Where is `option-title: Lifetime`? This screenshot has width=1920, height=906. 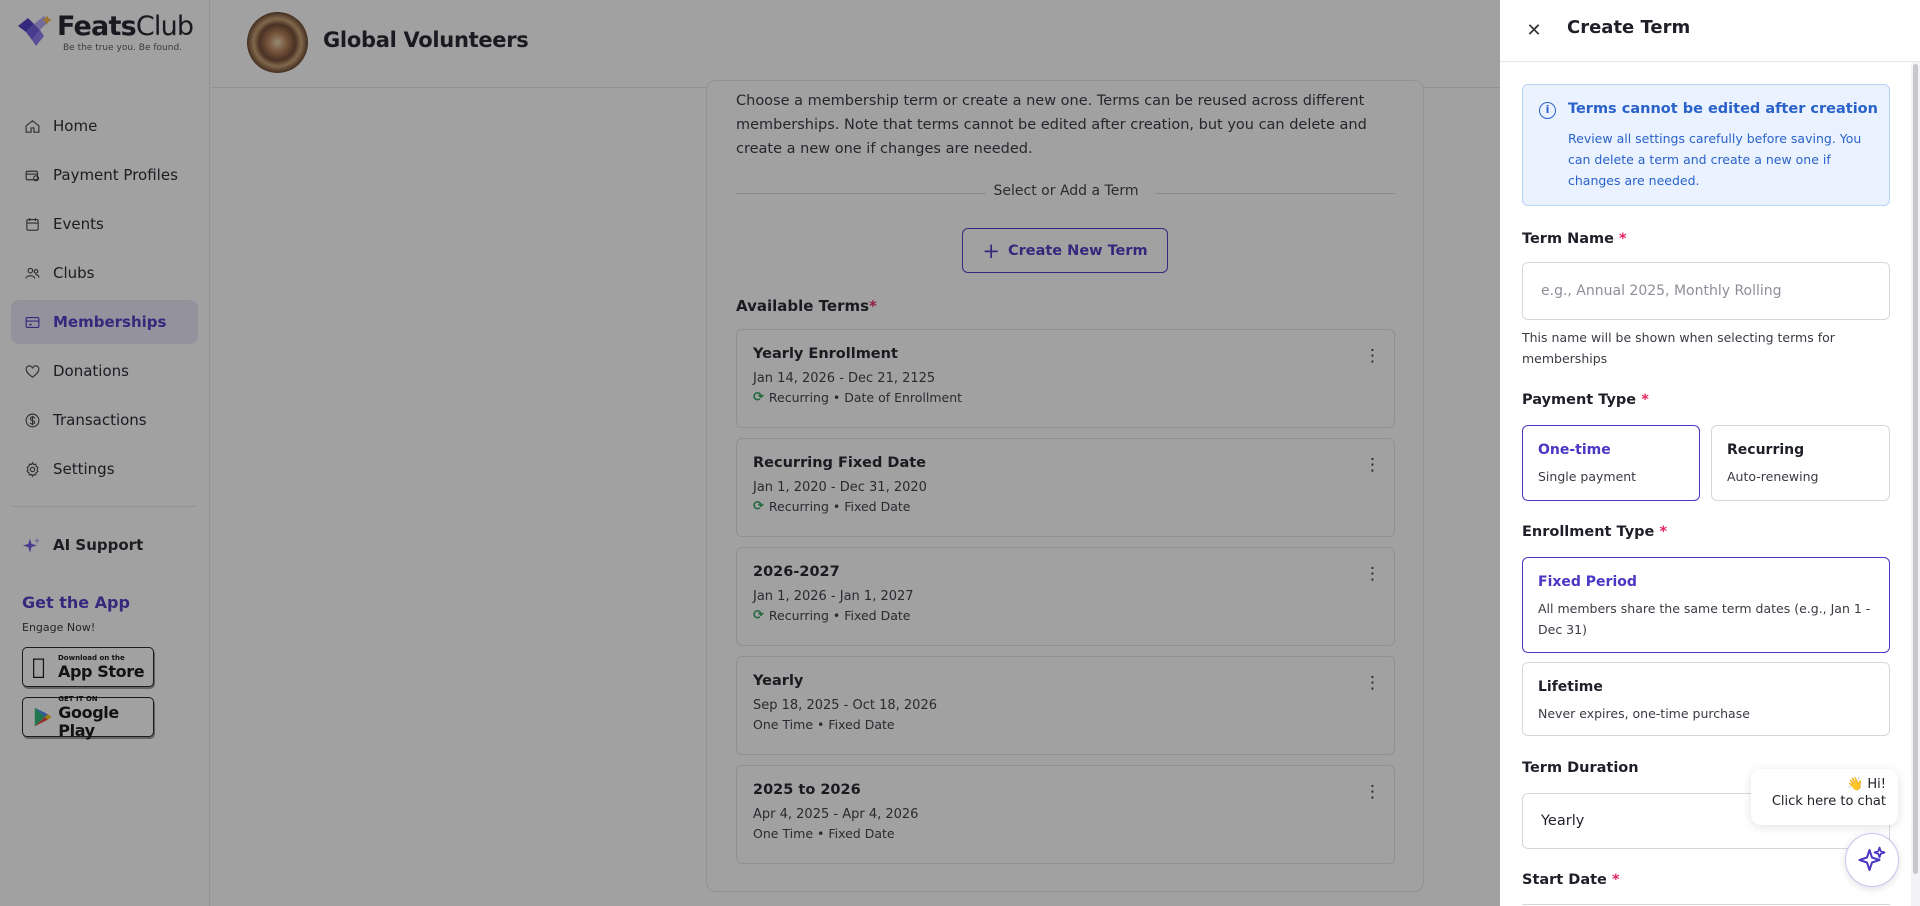 option-title: Lifetime is located at coordinates (1570, 687).